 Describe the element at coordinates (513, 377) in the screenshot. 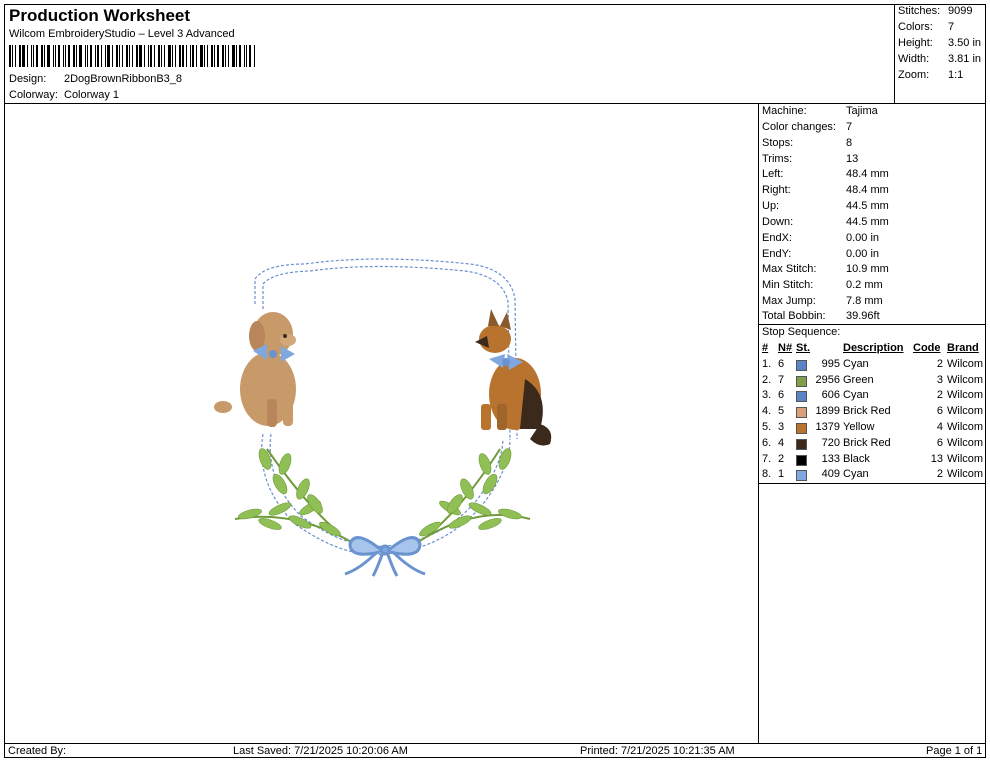

I see `shepherd-dog` at that location.